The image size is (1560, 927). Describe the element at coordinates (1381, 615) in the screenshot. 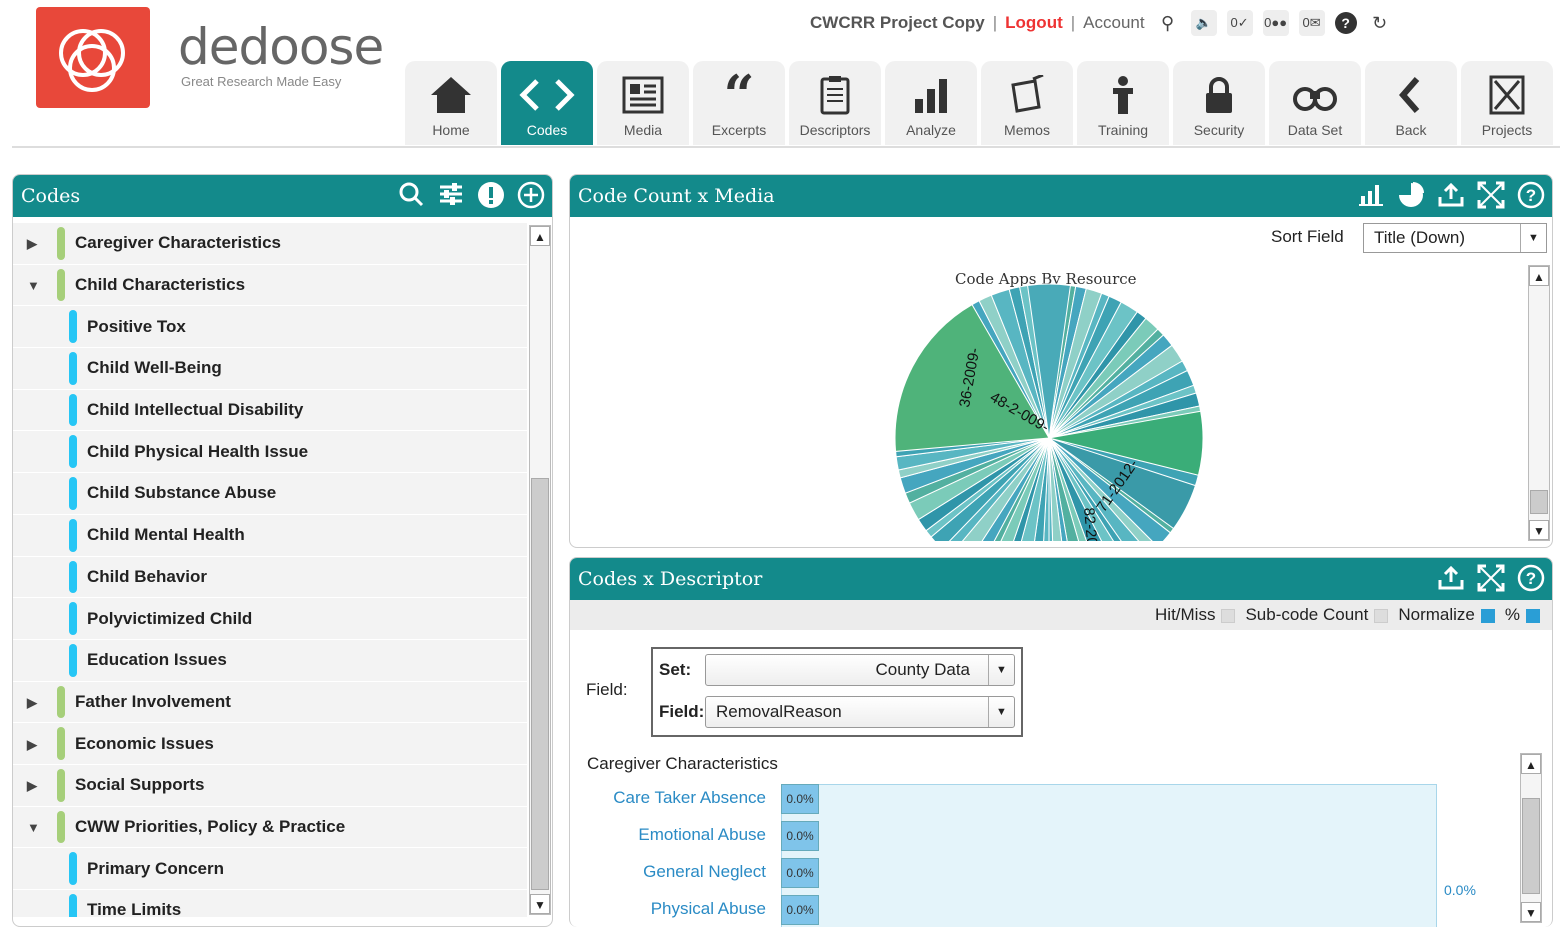

I see `sub-code-count-checkbox` at that location.